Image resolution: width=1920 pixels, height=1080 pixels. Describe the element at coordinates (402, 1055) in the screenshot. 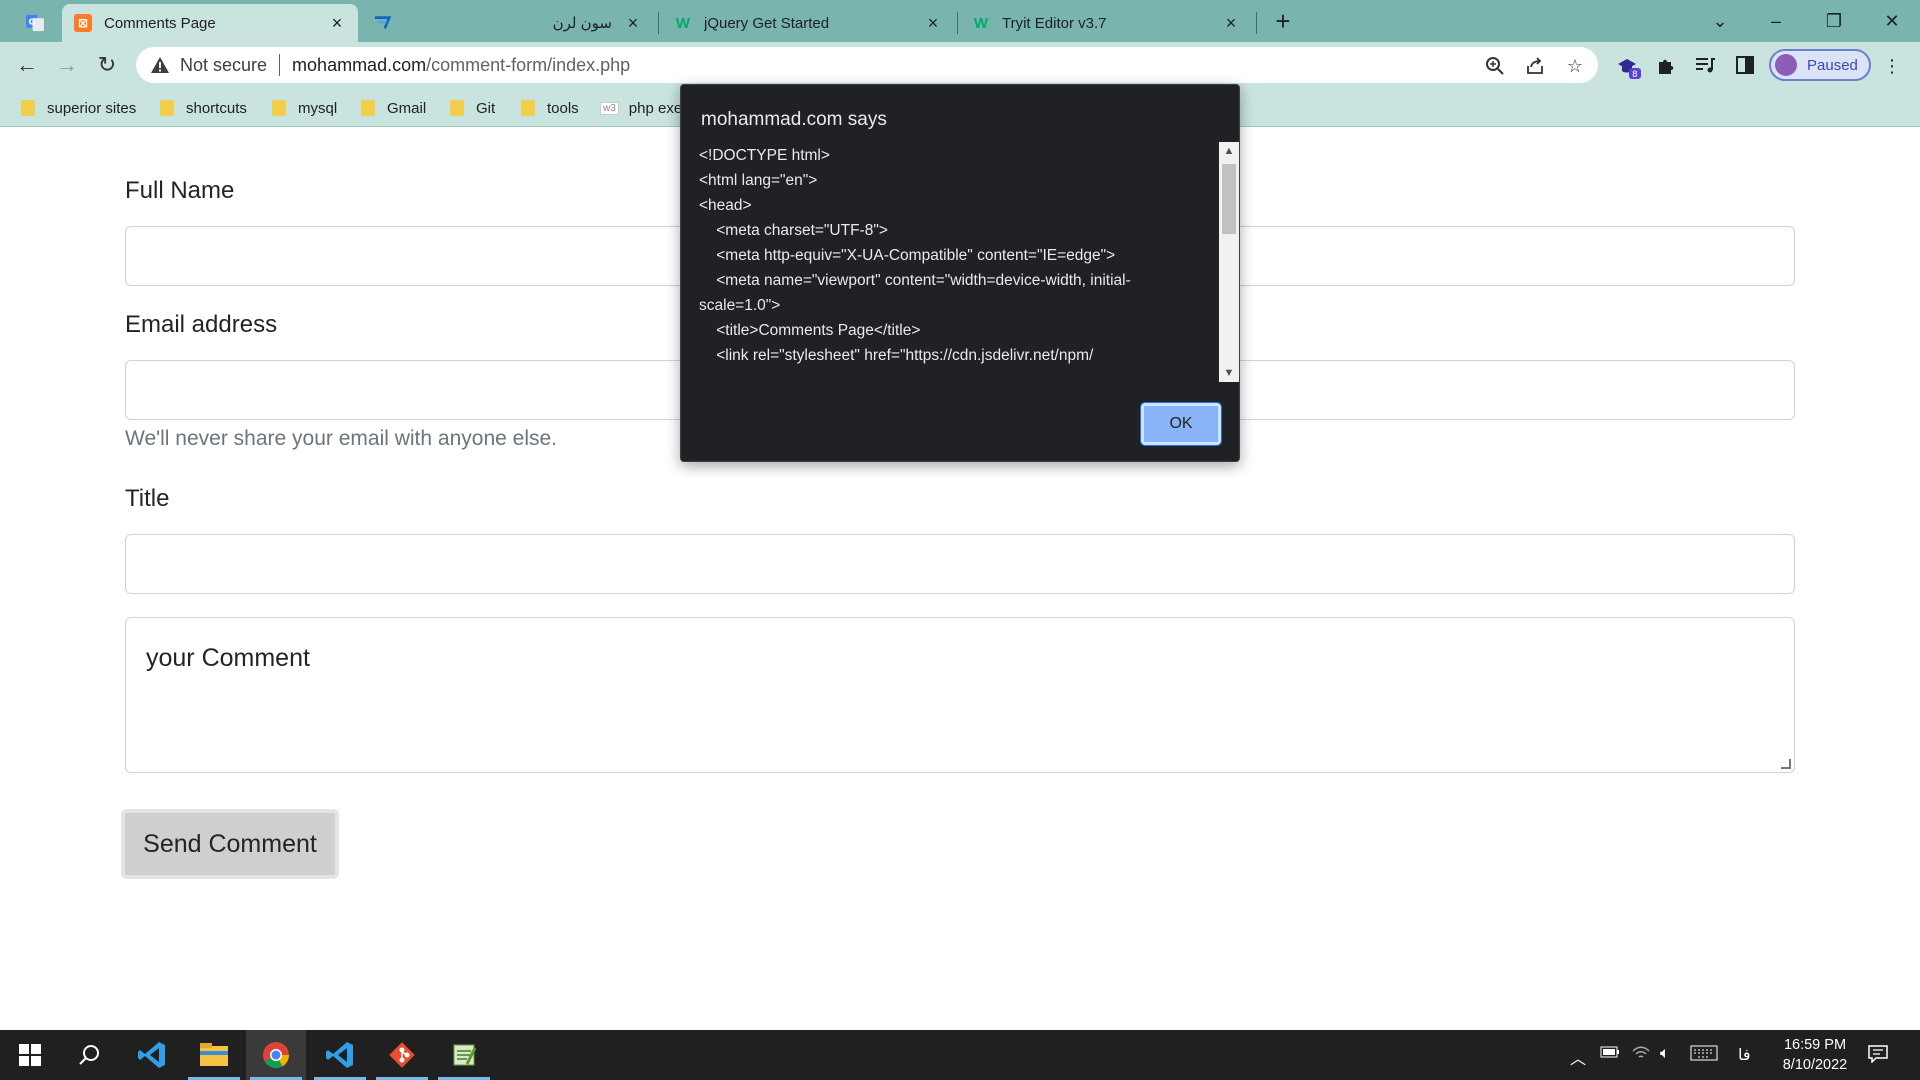

I see `git-icon` at that location.